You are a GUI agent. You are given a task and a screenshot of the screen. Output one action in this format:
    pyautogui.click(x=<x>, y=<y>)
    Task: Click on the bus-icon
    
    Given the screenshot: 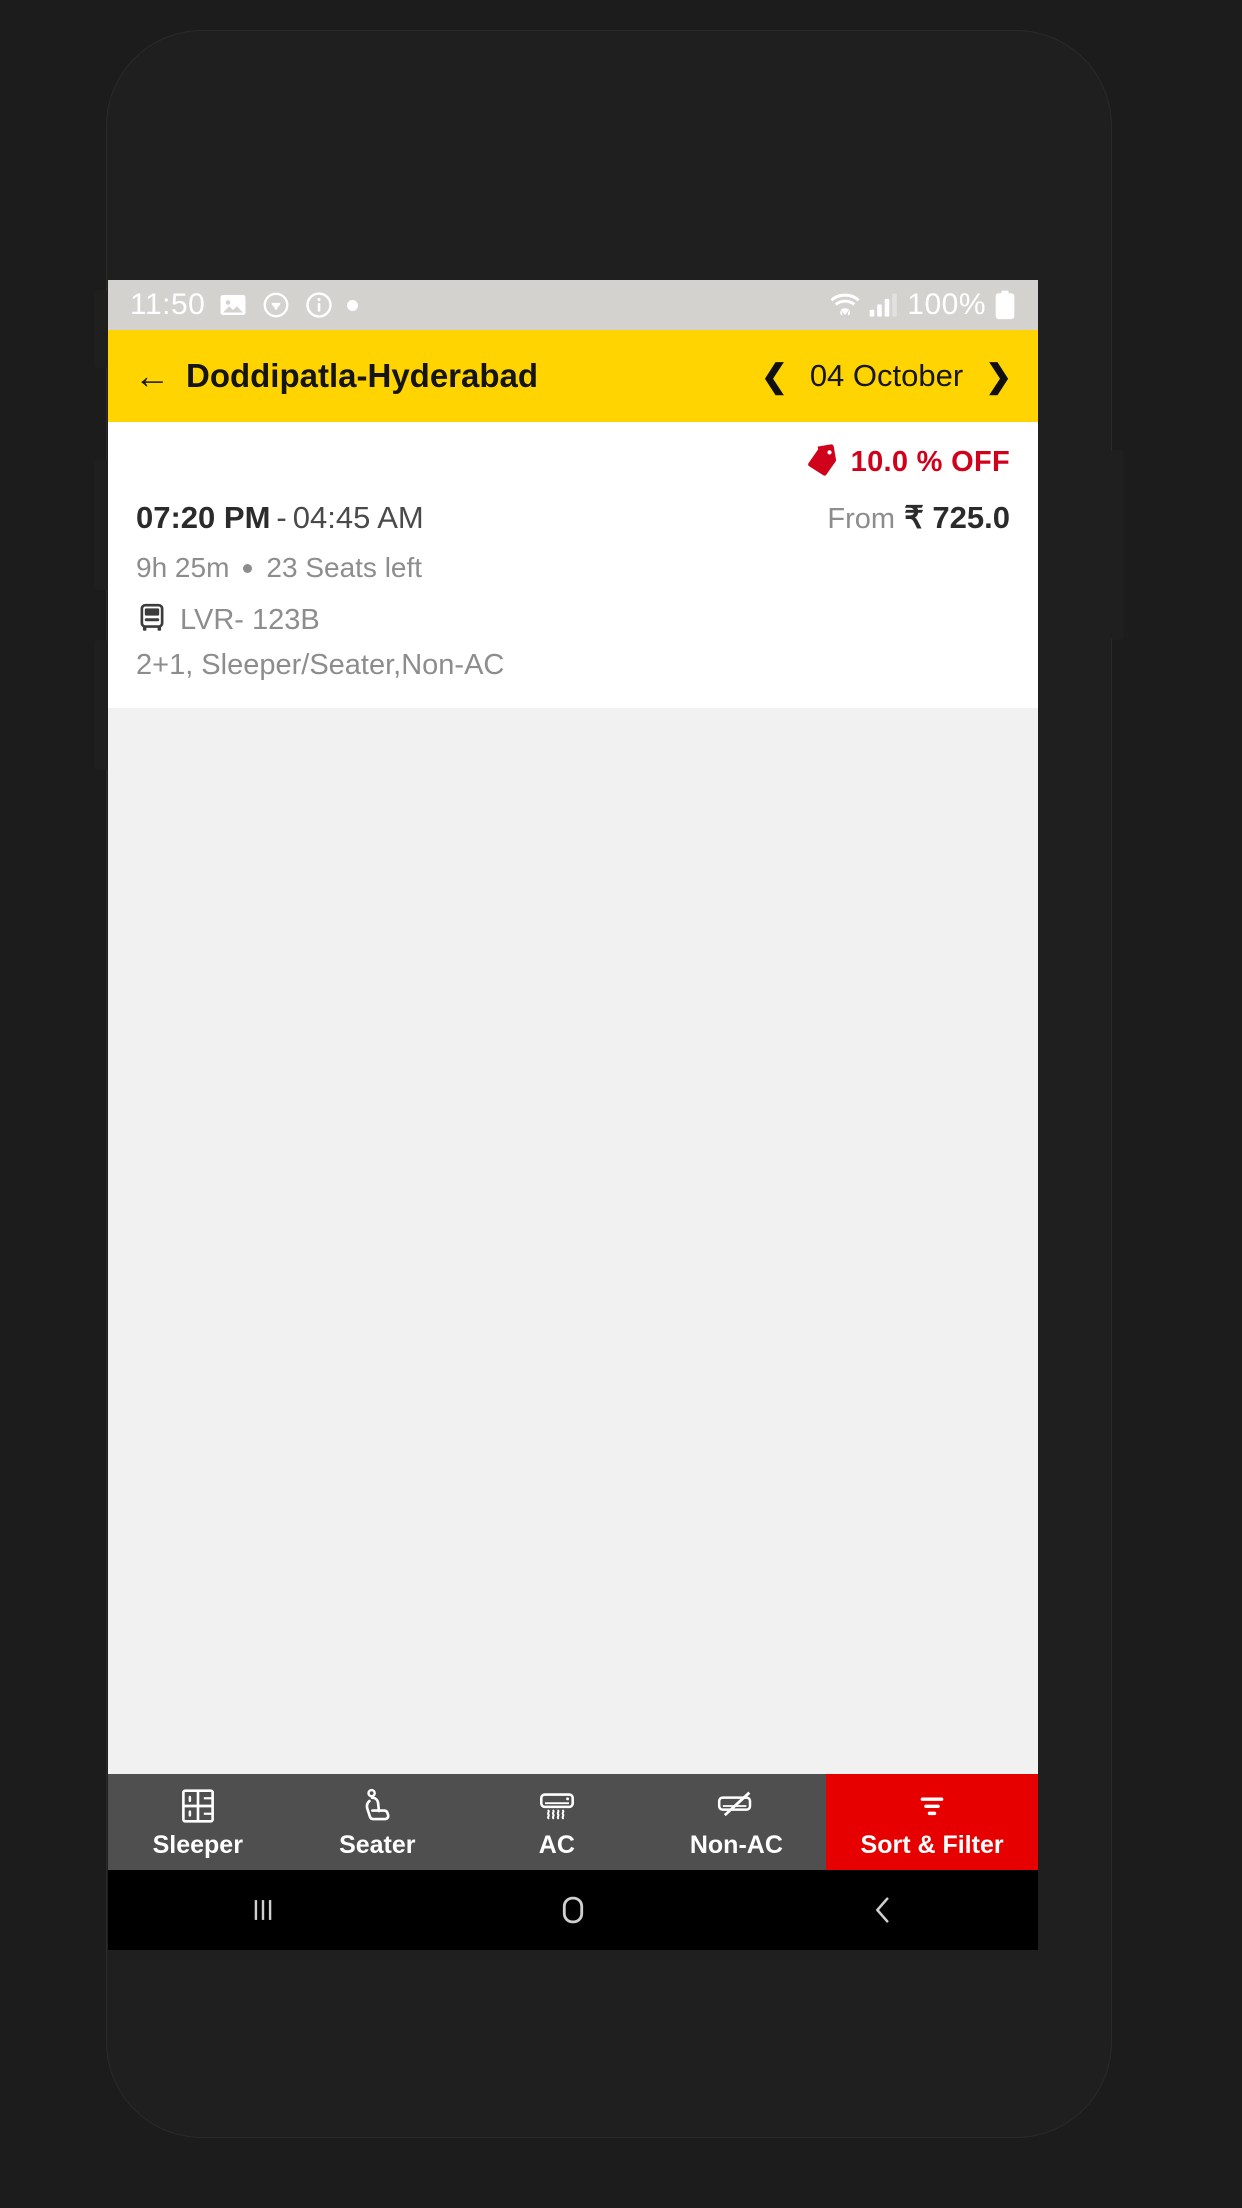 What is the action you would take?
    pyautogui.click(x=152, y=620)
    